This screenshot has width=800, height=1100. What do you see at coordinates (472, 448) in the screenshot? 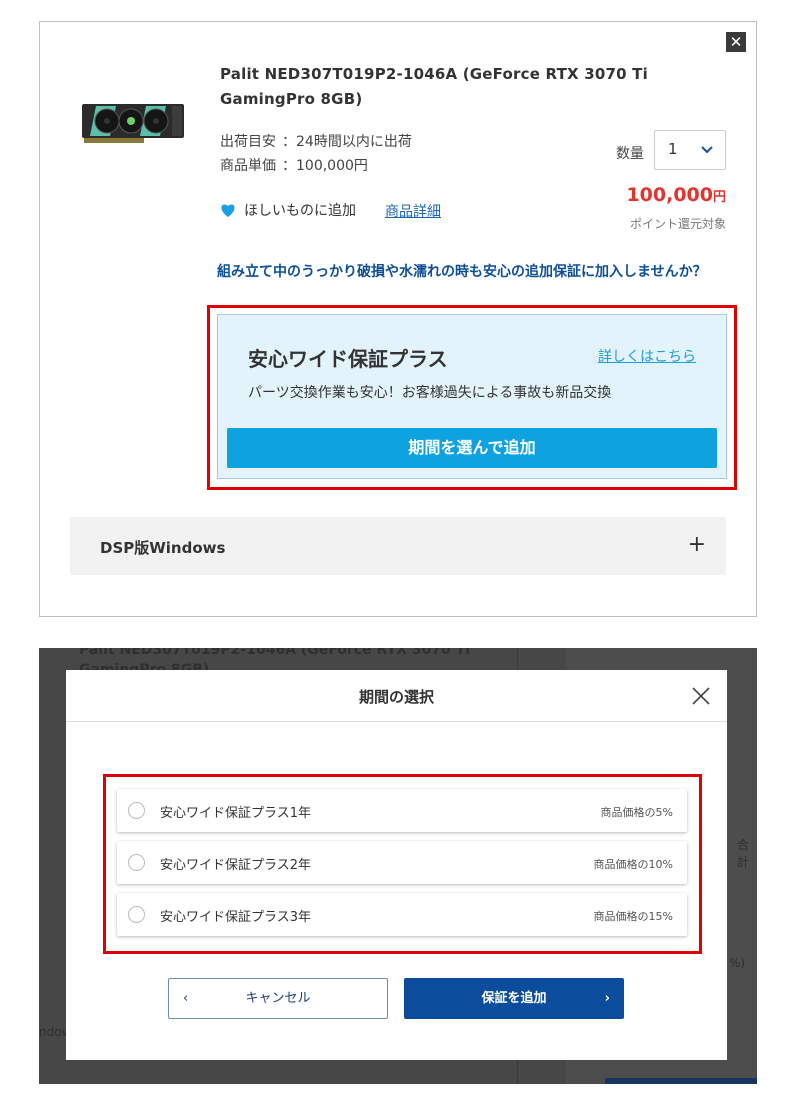
I see `select-period-button: 期間を選んで追加` at bounding box center [472, 448].